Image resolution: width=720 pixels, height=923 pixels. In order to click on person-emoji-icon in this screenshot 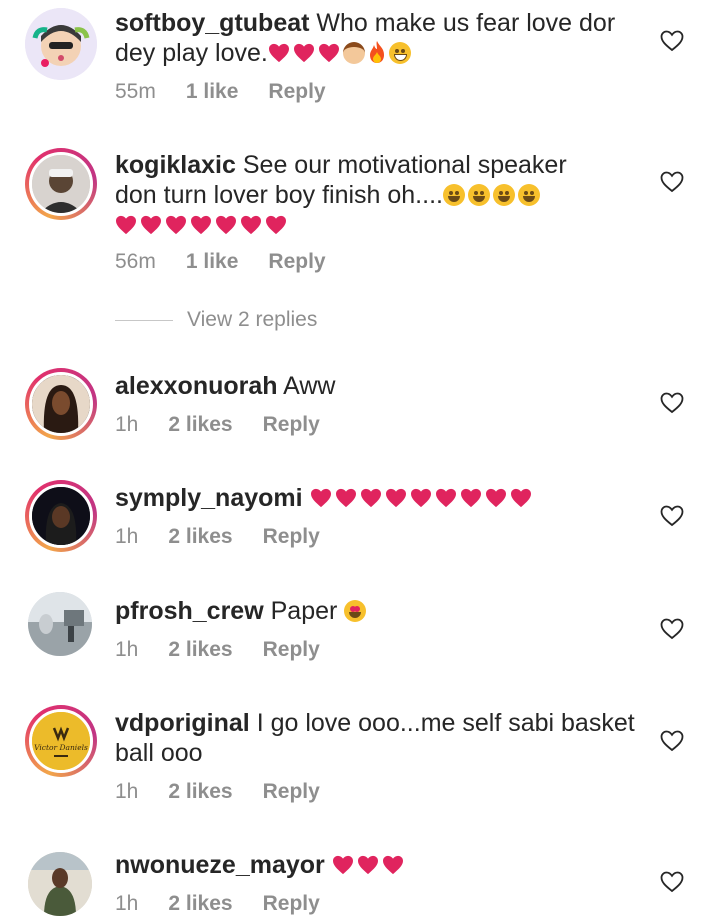, I will do `click(353, 53)`.